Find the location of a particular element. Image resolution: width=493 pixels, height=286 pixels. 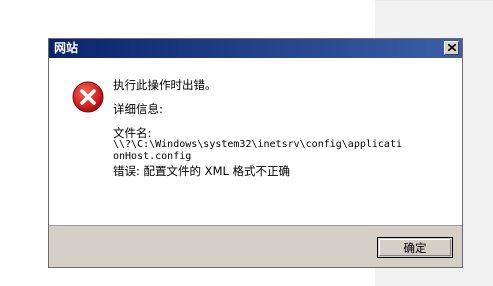

dialog-title: 网站 is located at coordinates (66, 48).